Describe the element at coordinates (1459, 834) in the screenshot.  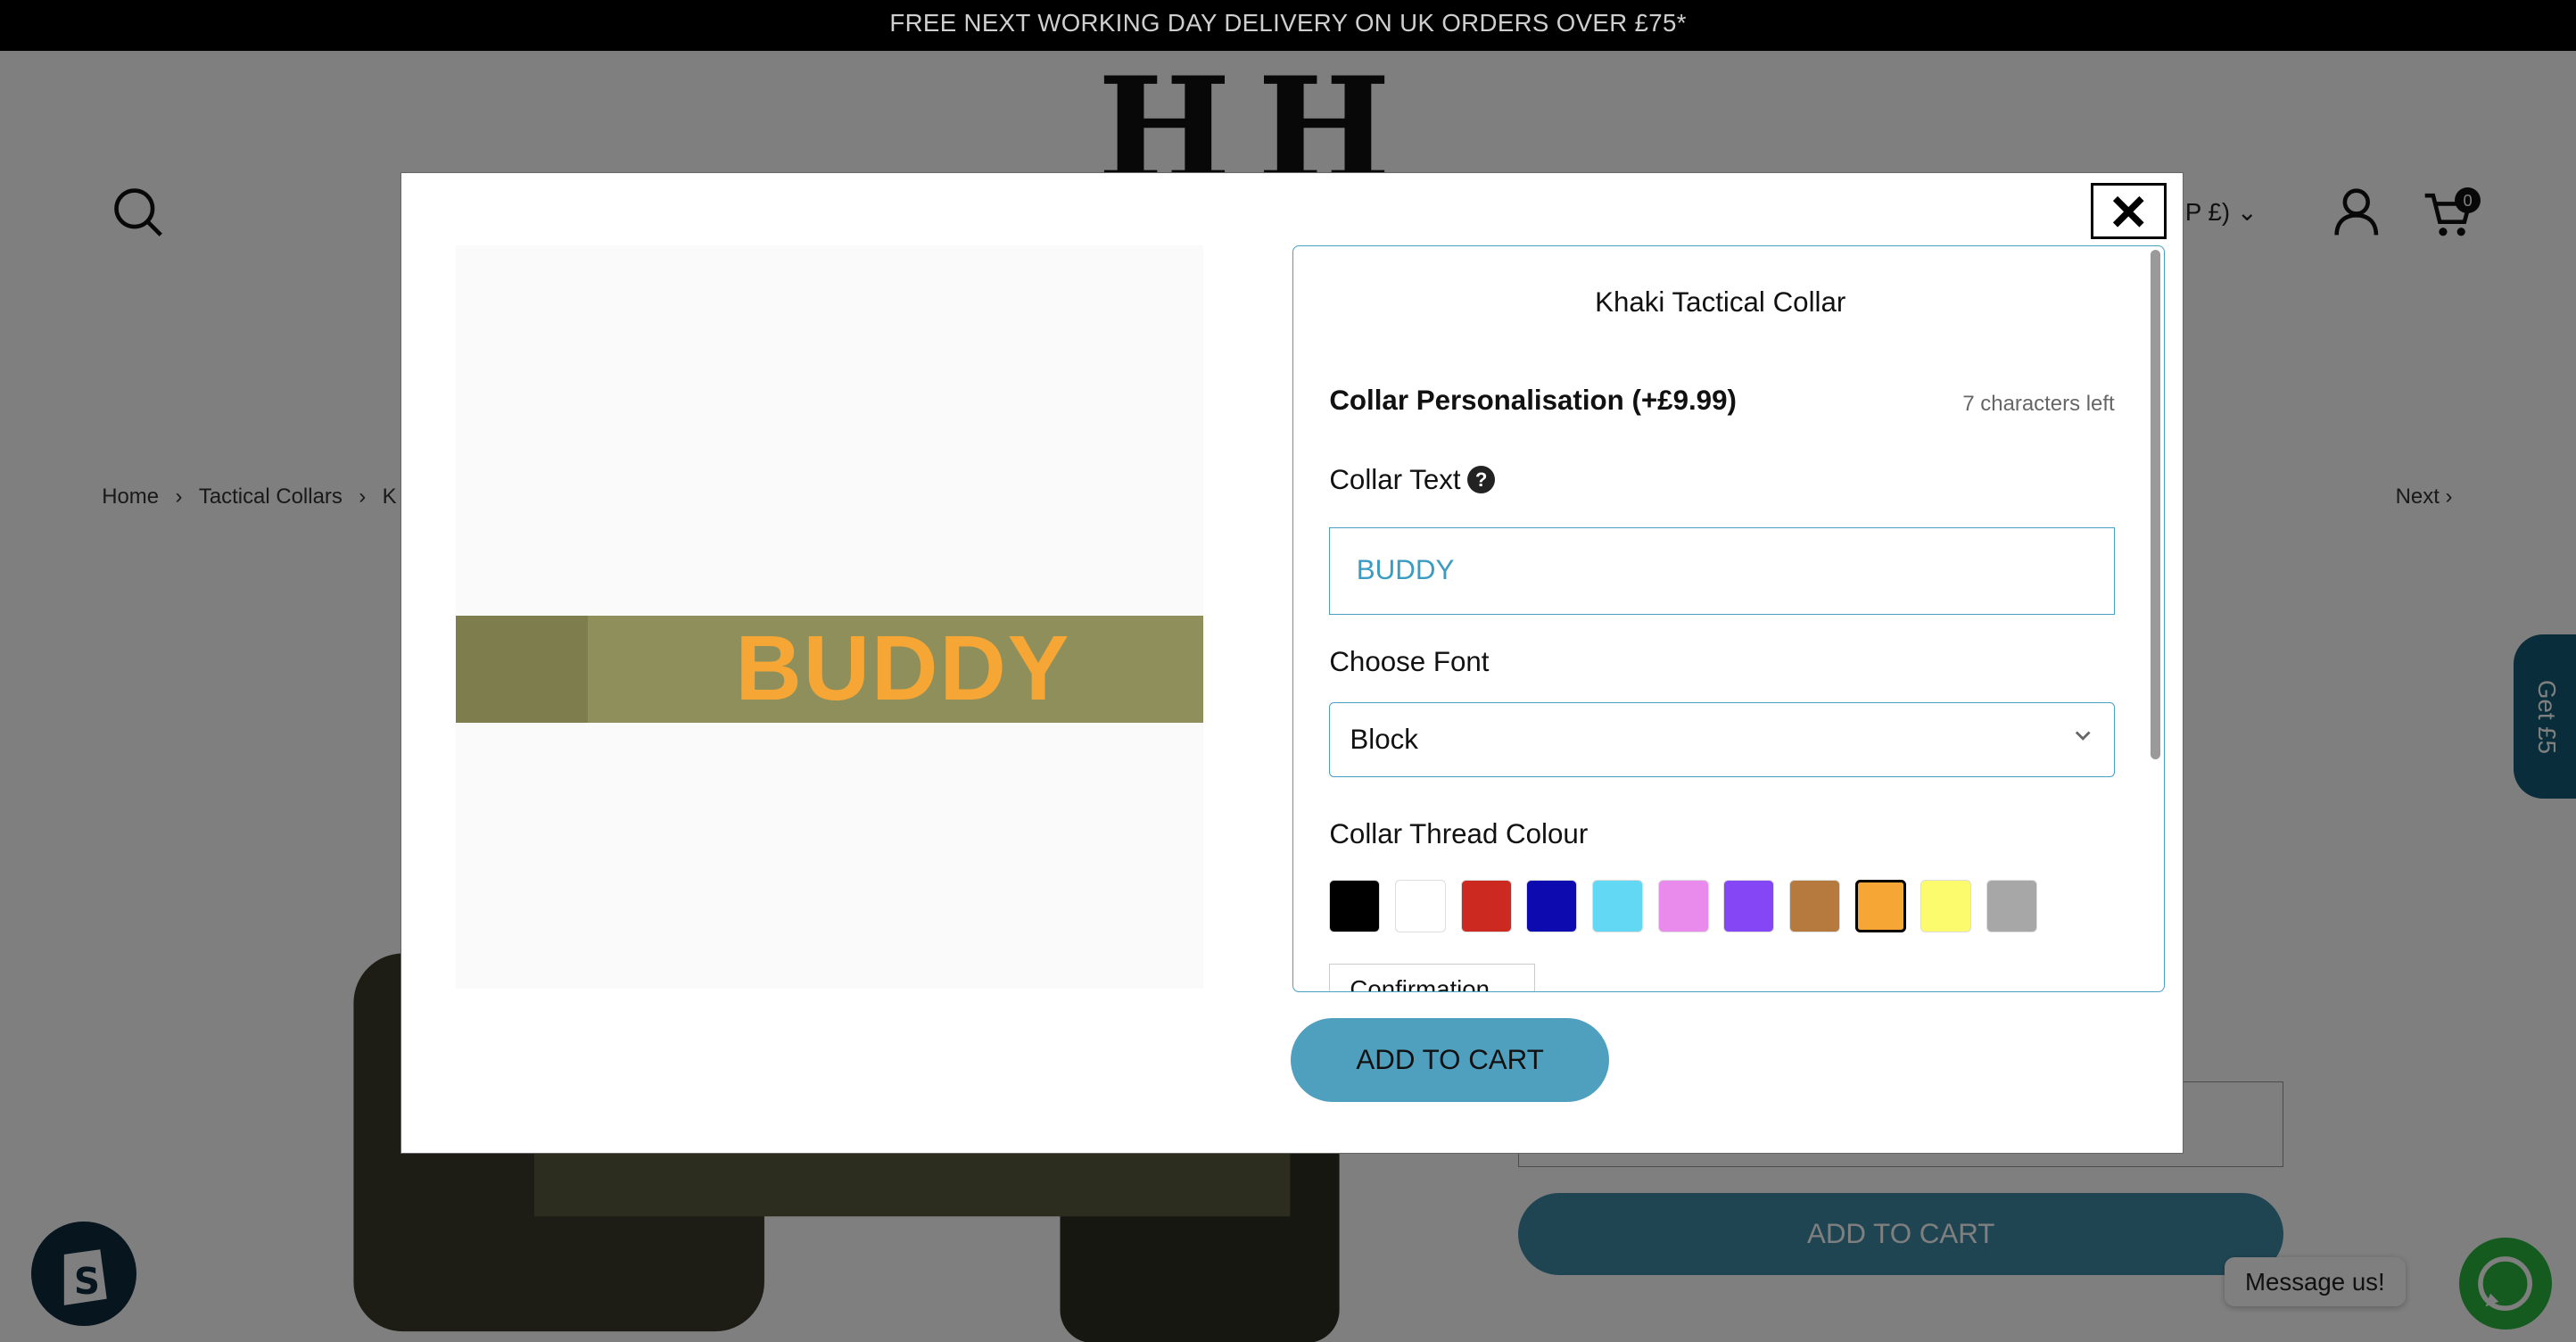
I see `thread-colour-label: Collar Thread Colour` at that location.